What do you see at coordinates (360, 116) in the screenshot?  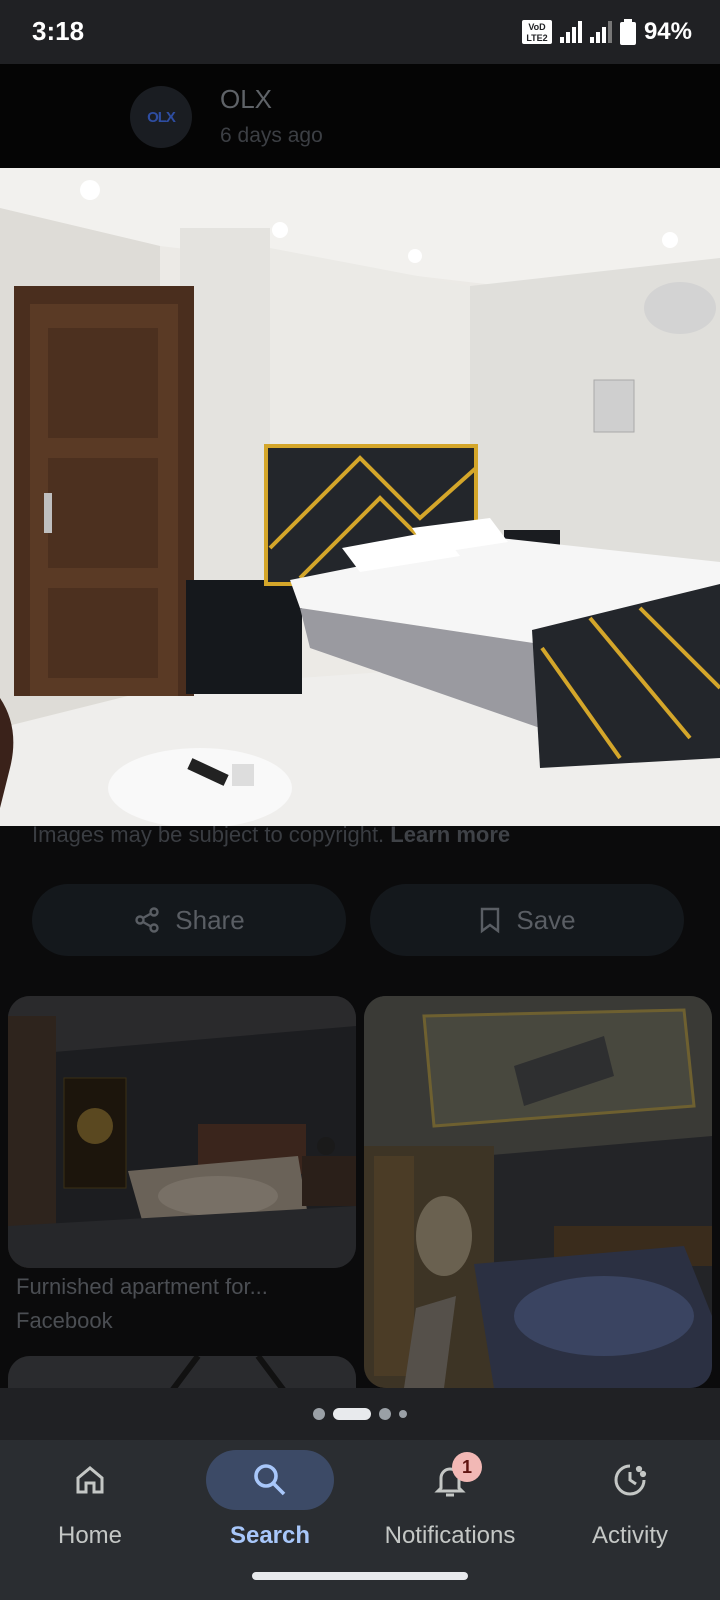 I see `source-header` at bounding box center [360, 116].